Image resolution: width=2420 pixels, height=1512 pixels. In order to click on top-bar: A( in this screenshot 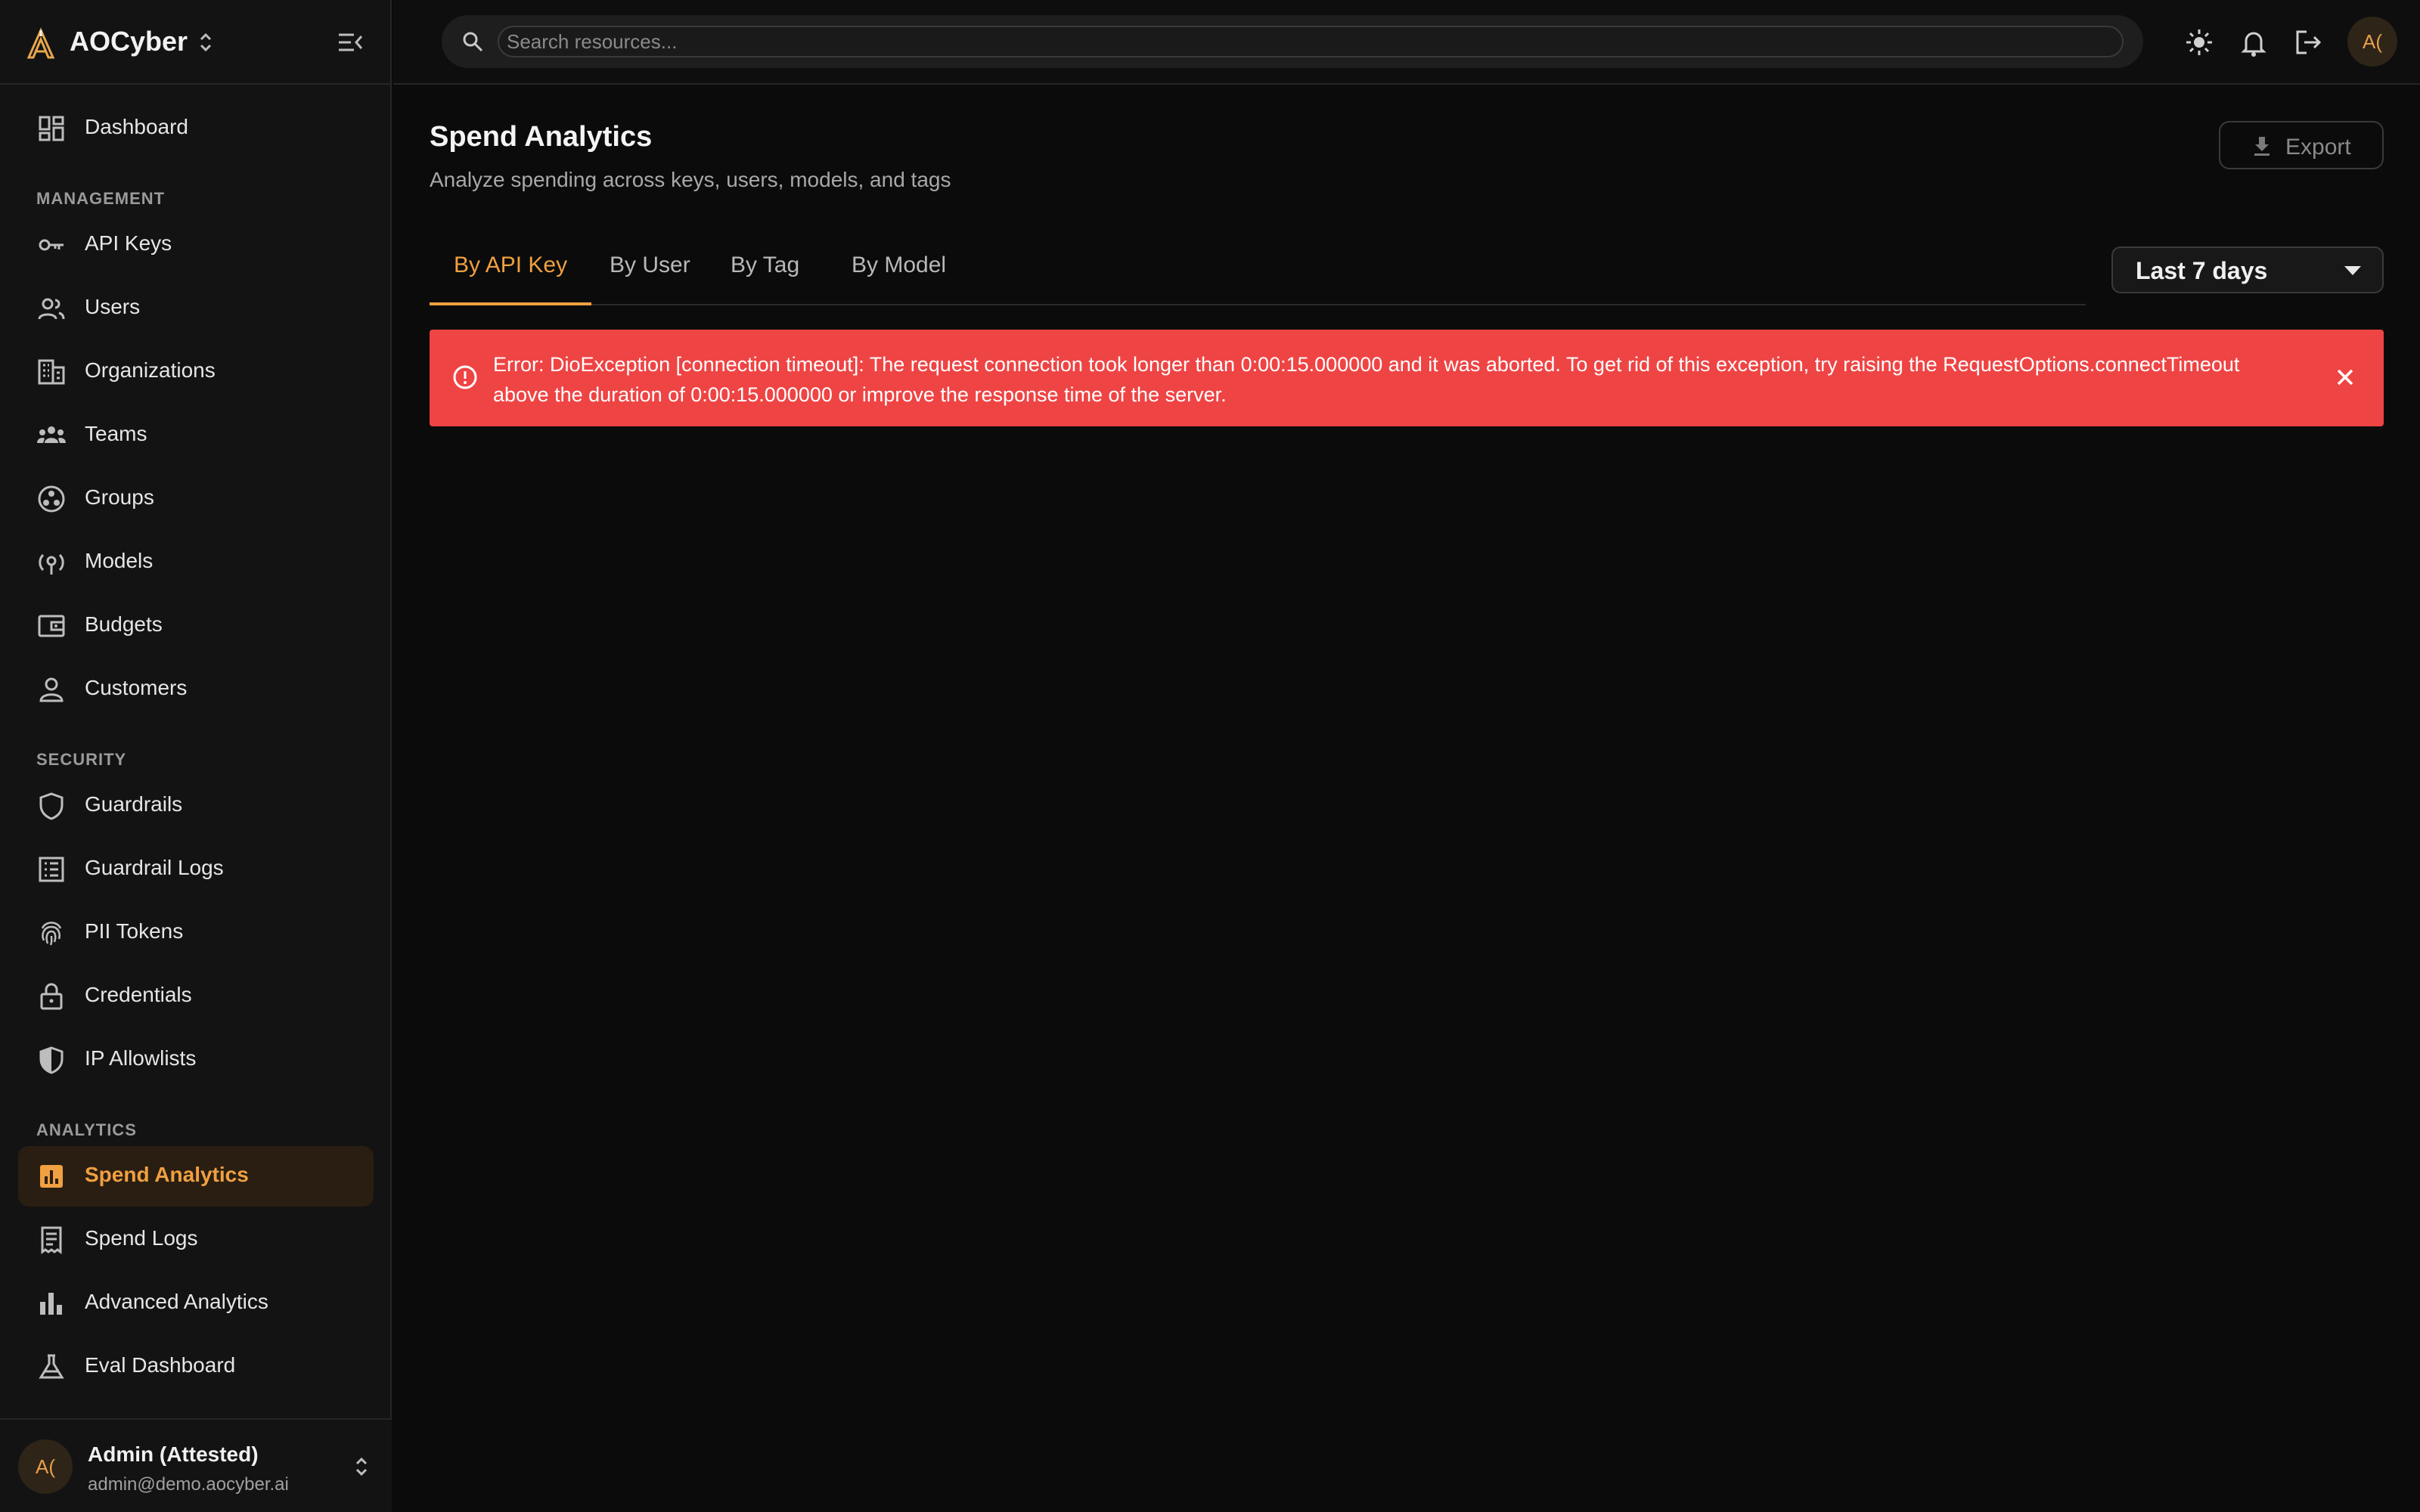, I will do `click(1406, 42)`.